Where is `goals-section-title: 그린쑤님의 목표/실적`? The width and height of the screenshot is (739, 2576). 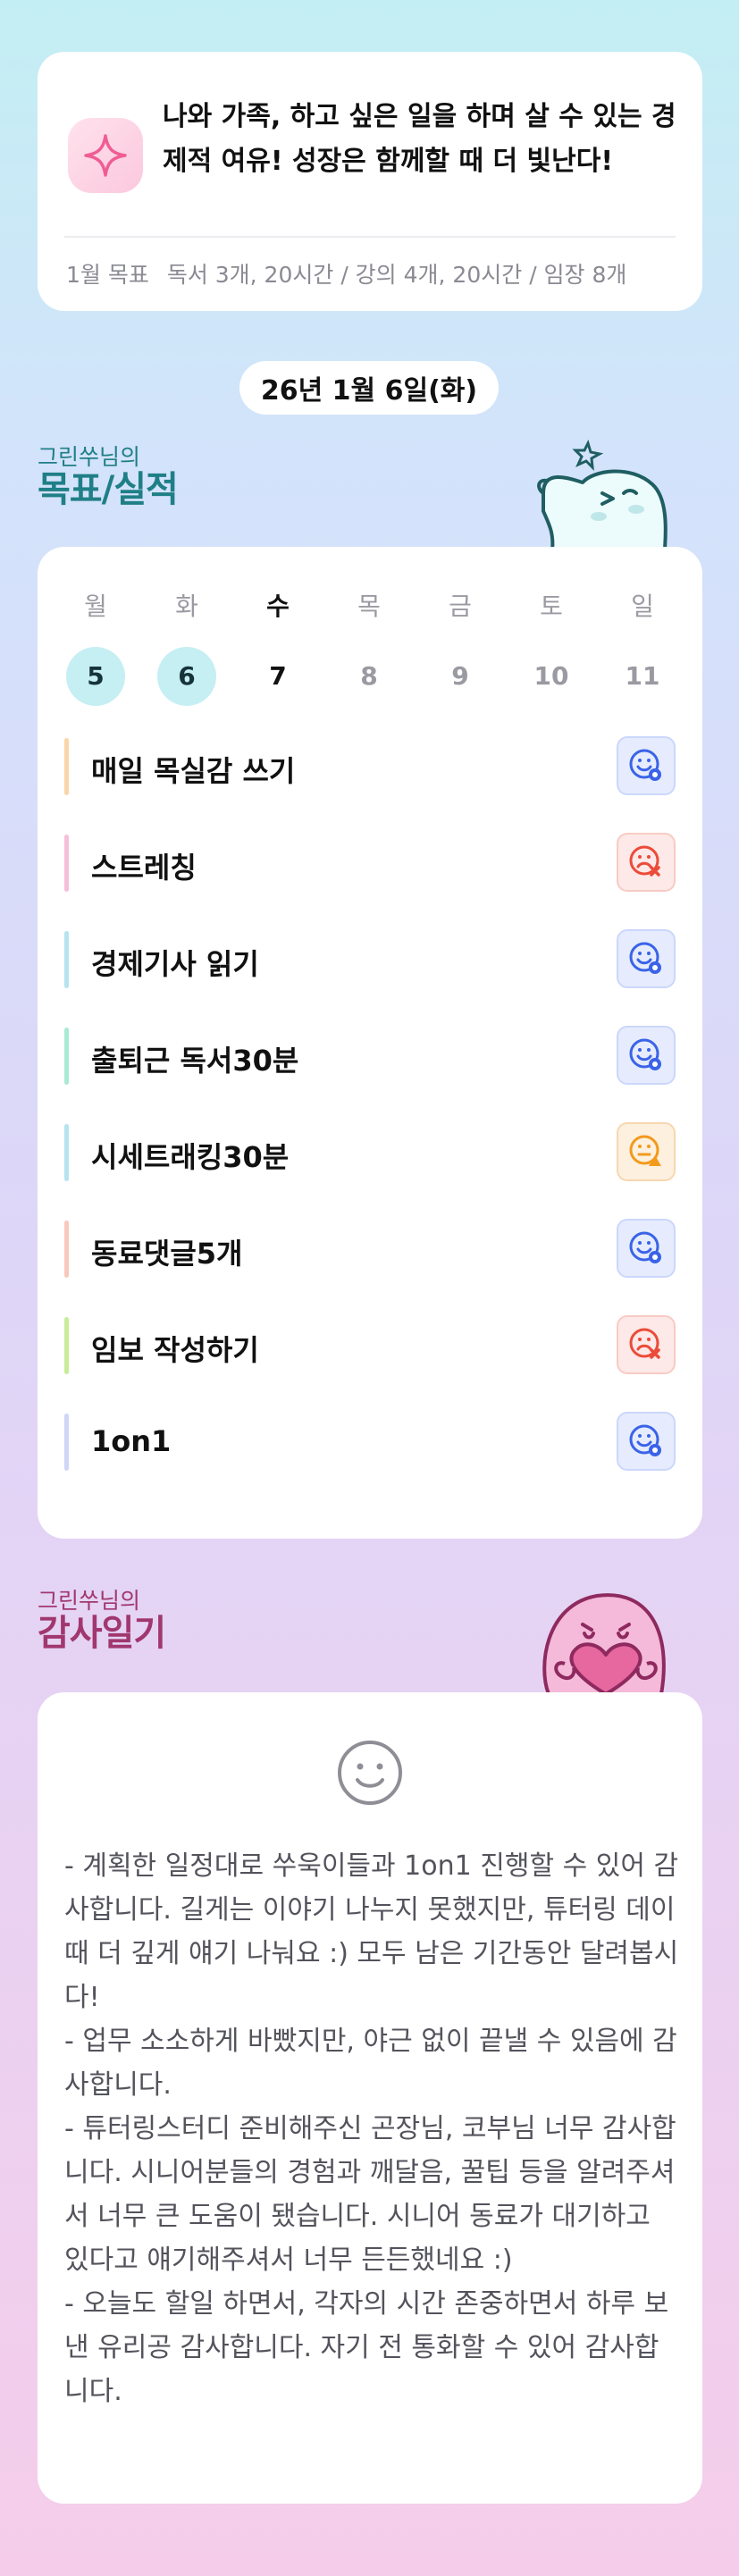 goals-section-title: 그린쑤님의 목표/실적 is located at coordinates (108, 477).